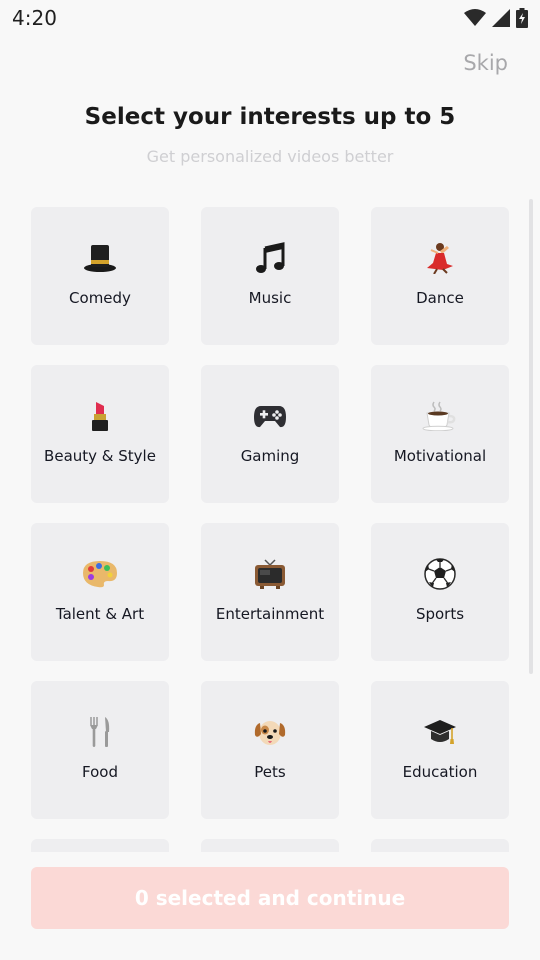 The width and height of the screenshot is (540, 960). Describe the element at coordinates (270, 434) in the screenshot. I see `interest-tile-gaming: Gaming` at that location.